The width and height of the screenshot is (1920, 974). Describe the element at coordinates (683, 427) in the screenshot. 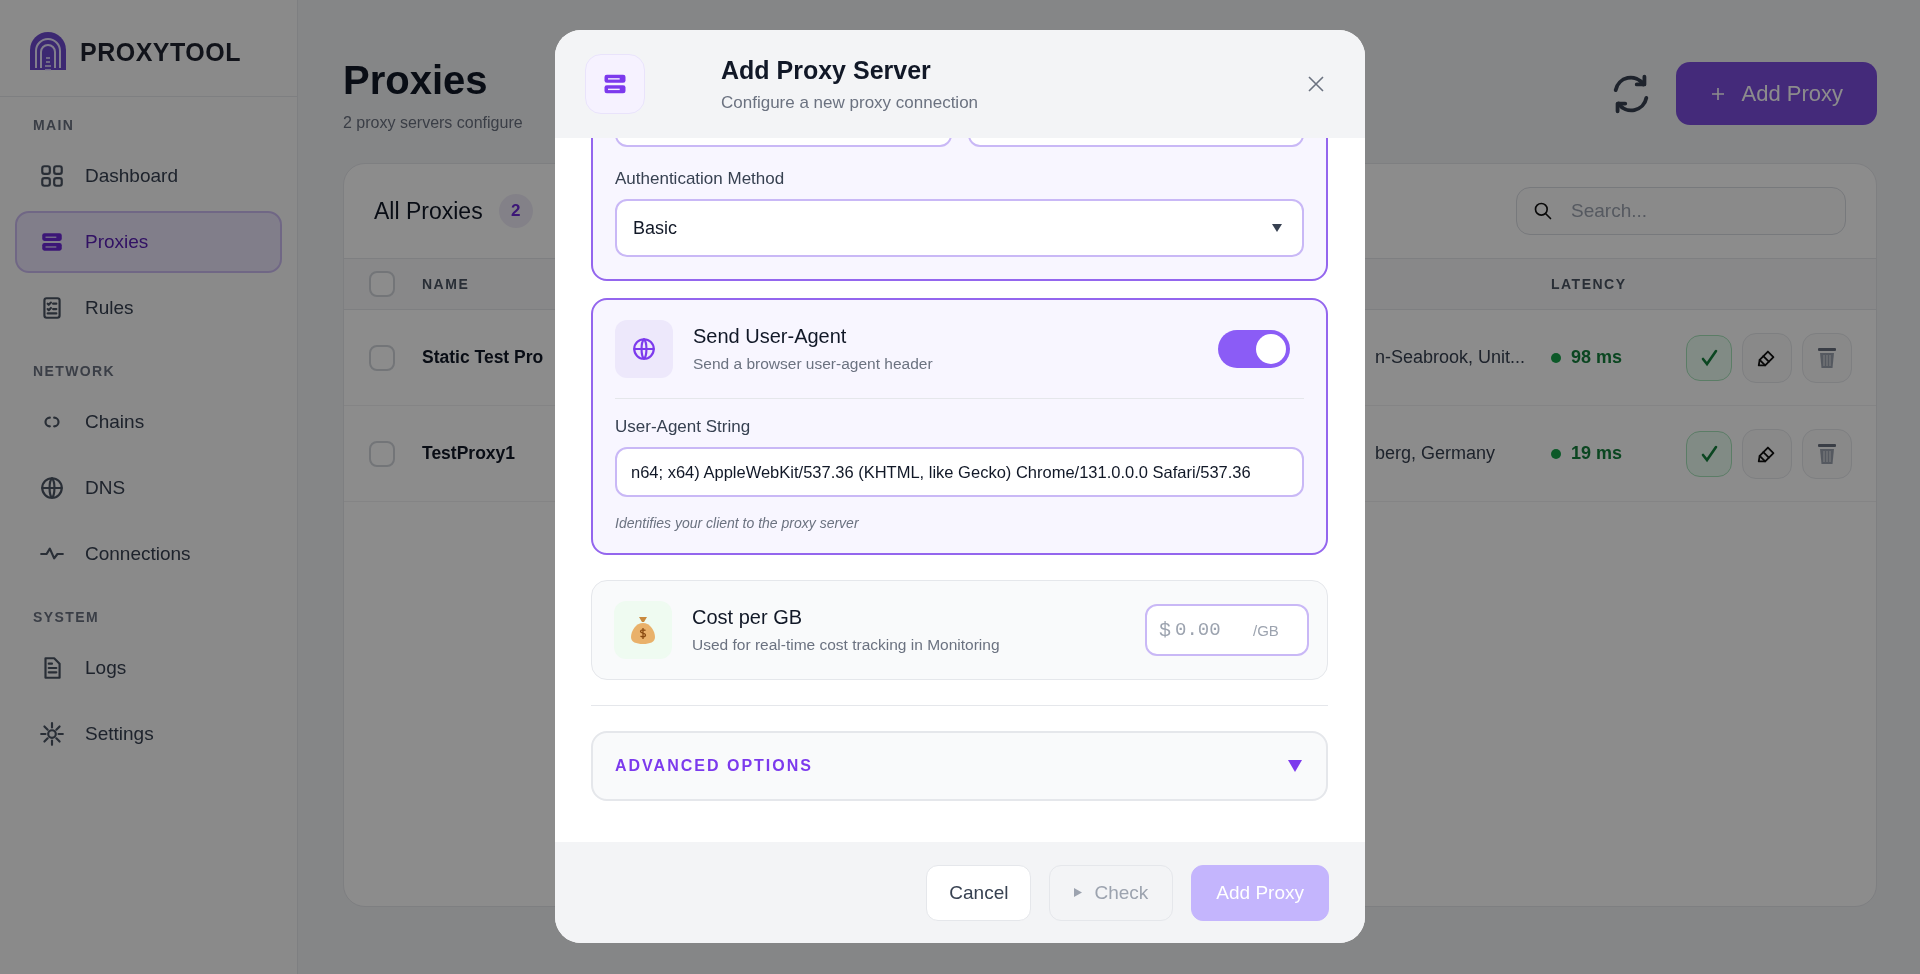

I see `field-label: User-Agent String` at that location.